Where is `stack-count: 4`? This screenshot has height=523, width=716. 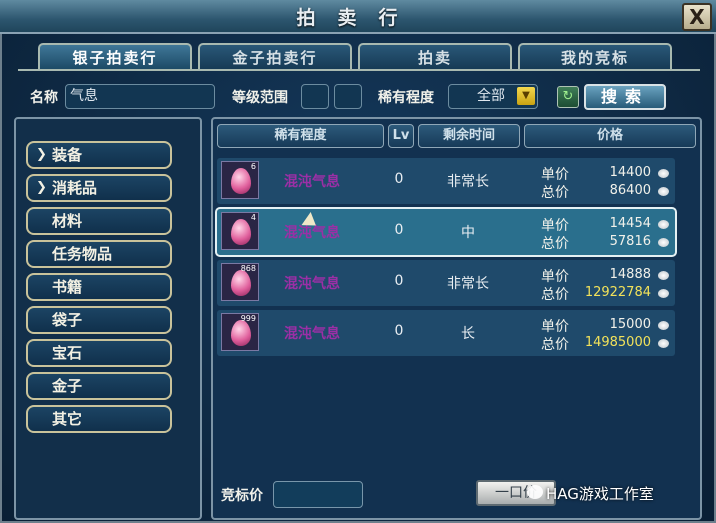
stack-count: 4 is located at coordinates (253, 217).